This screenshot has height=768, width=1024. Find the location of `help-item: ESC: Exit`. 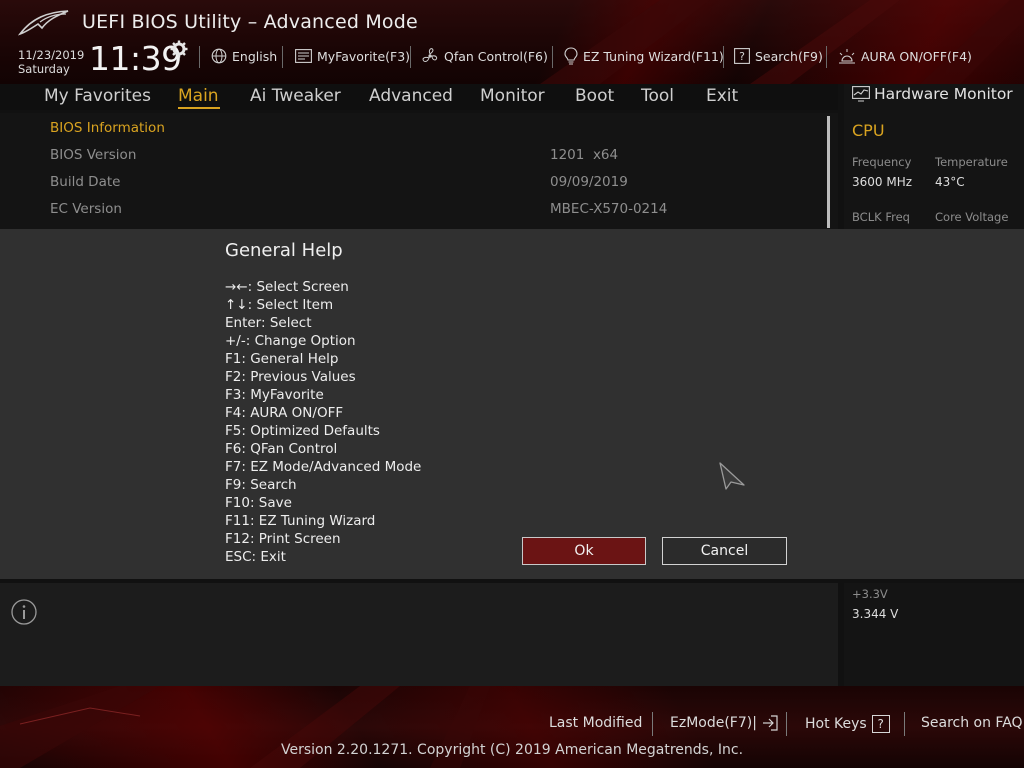

help-item: ESC: Exit is located at coordinates (255, 557).